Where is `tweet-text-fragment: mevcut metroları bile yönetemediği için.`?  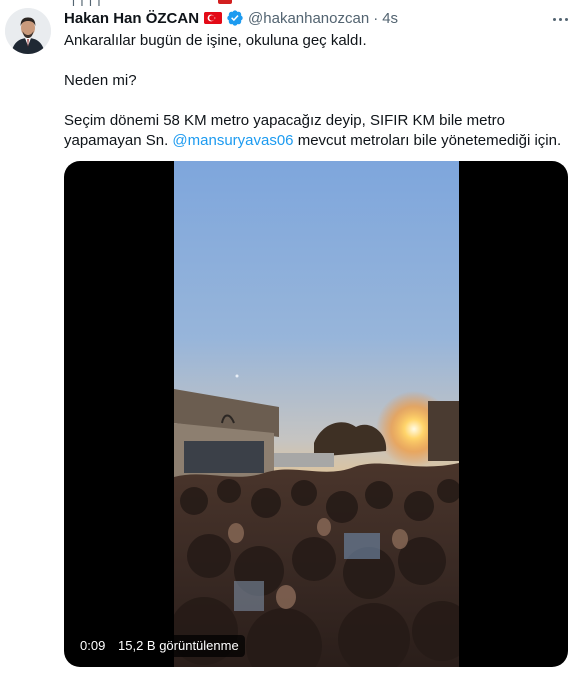
tweet-text-fragment: mevcut metroları bile yönetemediği için. is located at coordinates (427, 140).